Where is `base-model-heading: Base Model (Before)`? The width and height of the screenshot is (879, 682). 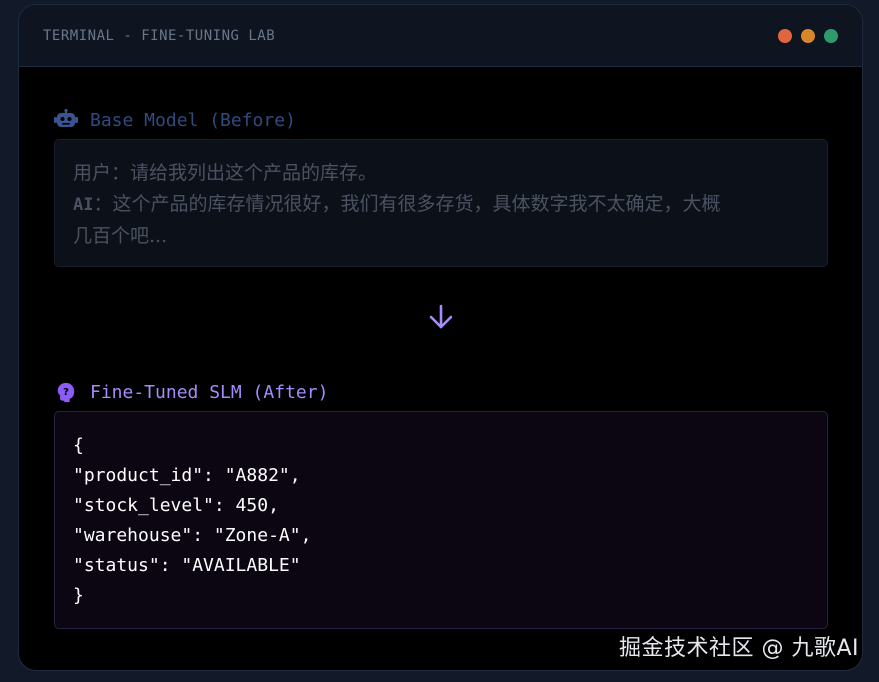 base-model-heading: Base Model (Before) is located at coordinates (175, 120).